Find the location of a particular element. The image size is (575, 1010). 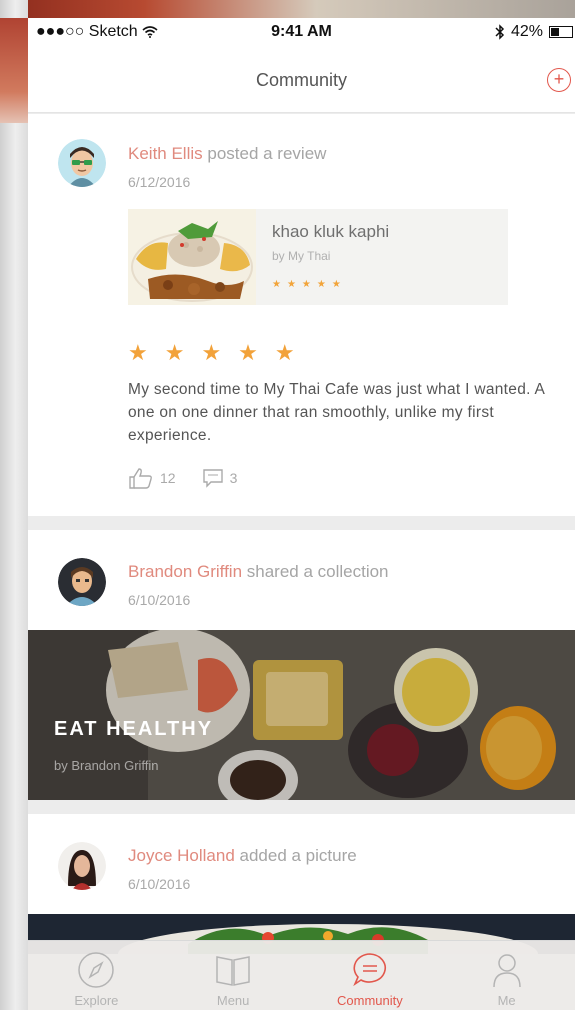

tab-community: Community is located at coordinates (370, 975).